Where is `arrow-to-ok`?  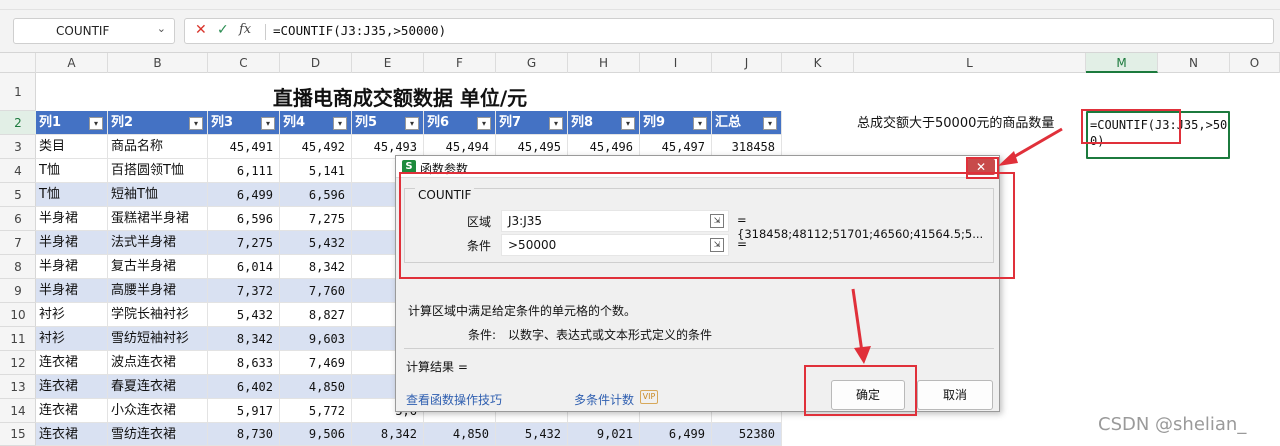
arrow-to-ok is located at coordinates (857, 320).